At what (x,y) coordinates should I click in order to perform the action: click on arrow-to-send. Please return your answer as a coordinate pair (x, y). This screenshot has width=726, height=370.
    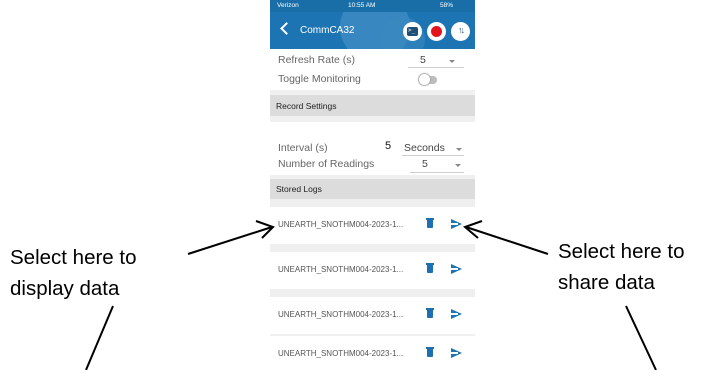
    Looking at the image, I should click on (507, 240).